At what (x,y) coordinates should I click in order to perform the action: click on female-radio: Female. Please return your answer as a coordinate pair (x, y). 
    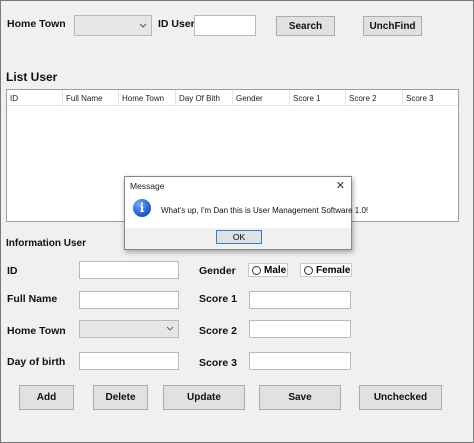
    Looking at the image, I should click on (326, 270).